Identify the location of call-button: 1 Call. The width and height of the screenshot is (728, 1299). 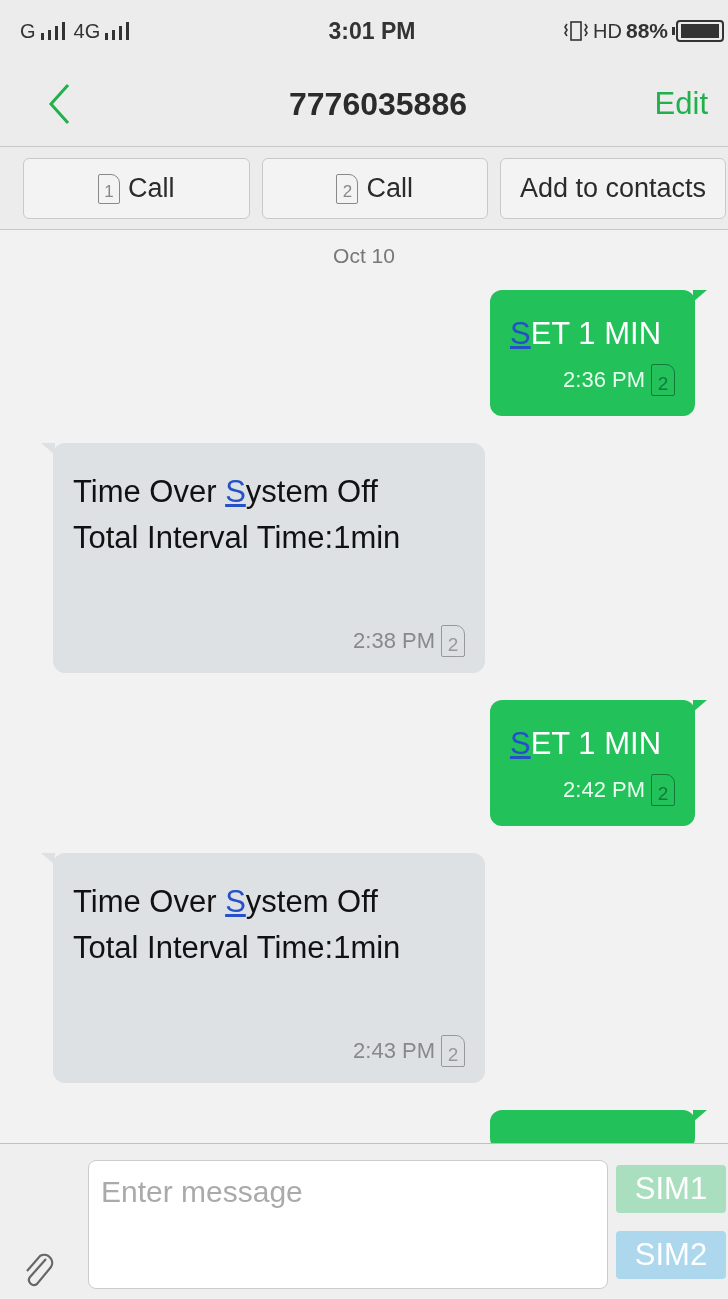
(136, 188).